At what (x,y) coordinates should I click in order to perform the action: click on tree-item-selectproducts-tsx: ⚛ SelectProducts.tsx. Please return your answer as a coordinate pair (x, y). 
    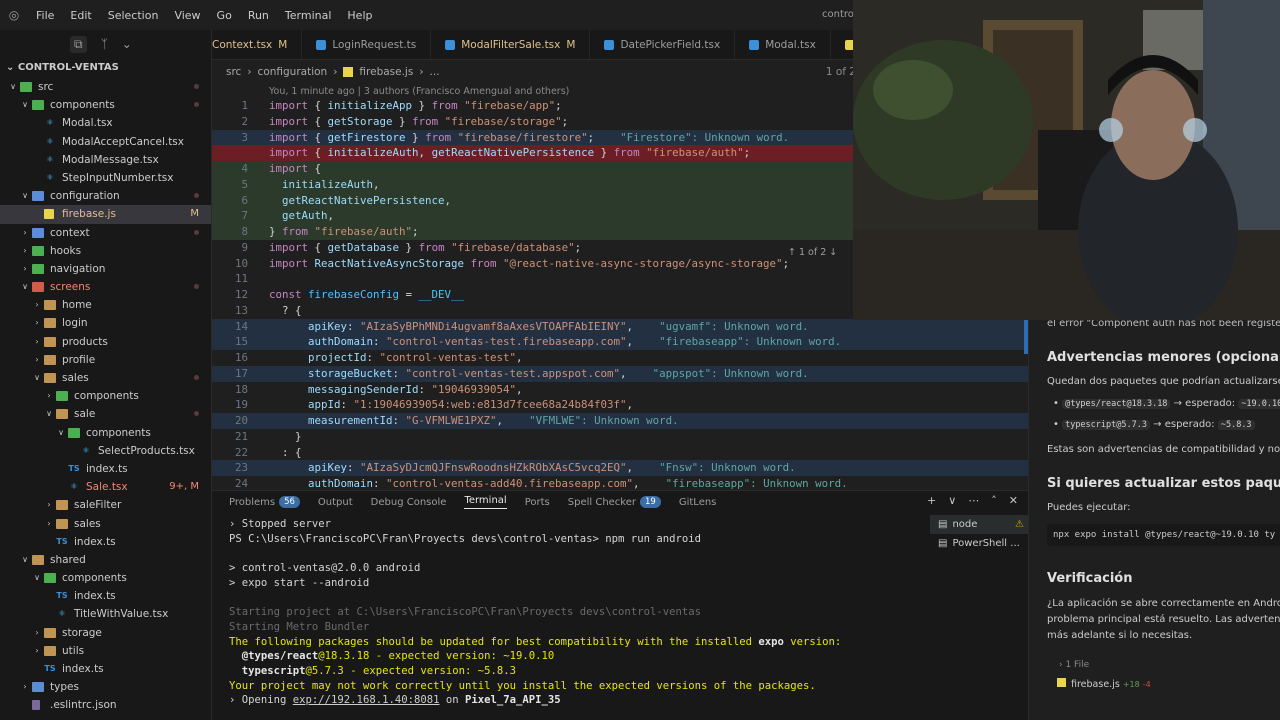
    Looking at the image, I should click on (105, 451).